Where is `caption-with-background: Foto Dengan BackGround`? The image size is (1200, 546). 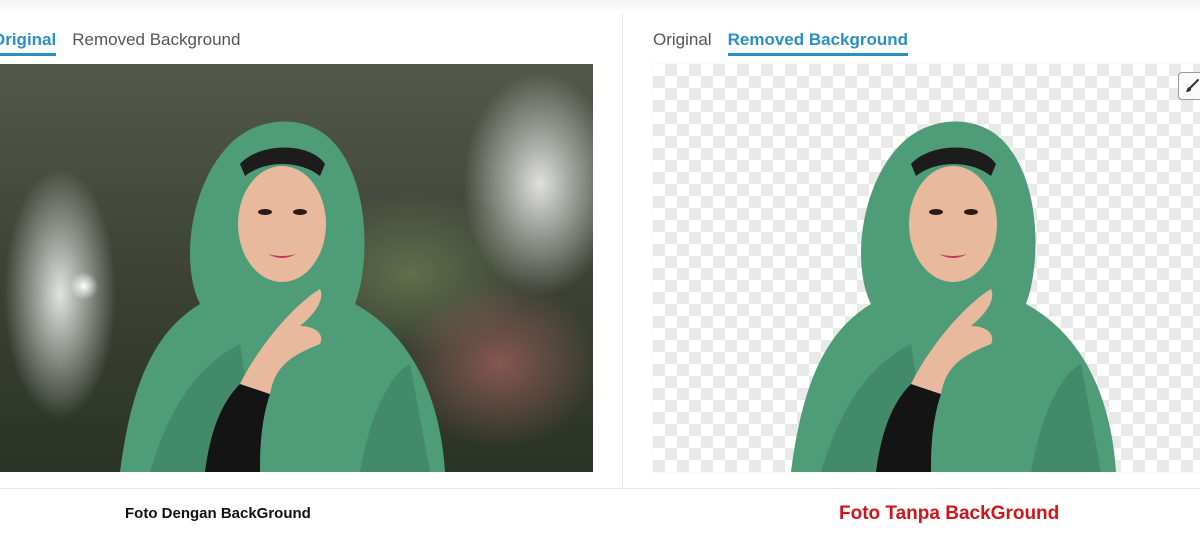 caption-with-background: Foto Dengan BackGround is located at coordinates (218, 513).